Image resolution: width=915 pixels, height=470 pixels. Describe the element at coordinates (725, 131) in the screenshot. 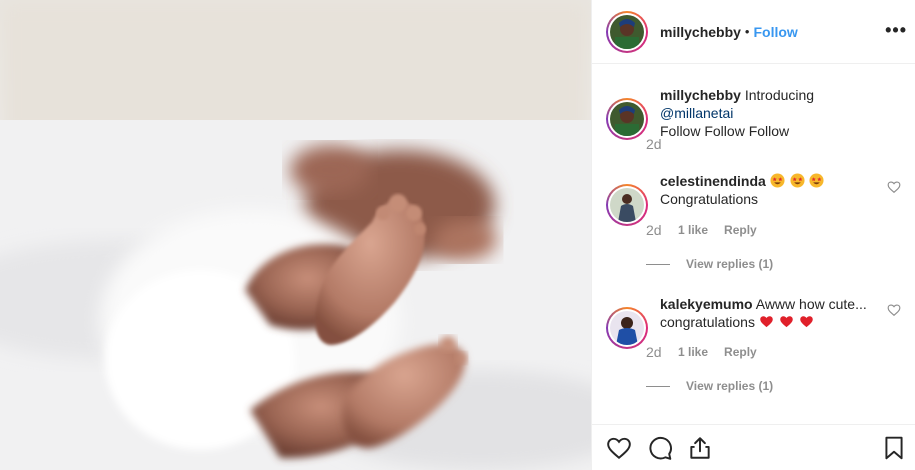

I see `caption-line2: Follow Follow Follow` at that location.